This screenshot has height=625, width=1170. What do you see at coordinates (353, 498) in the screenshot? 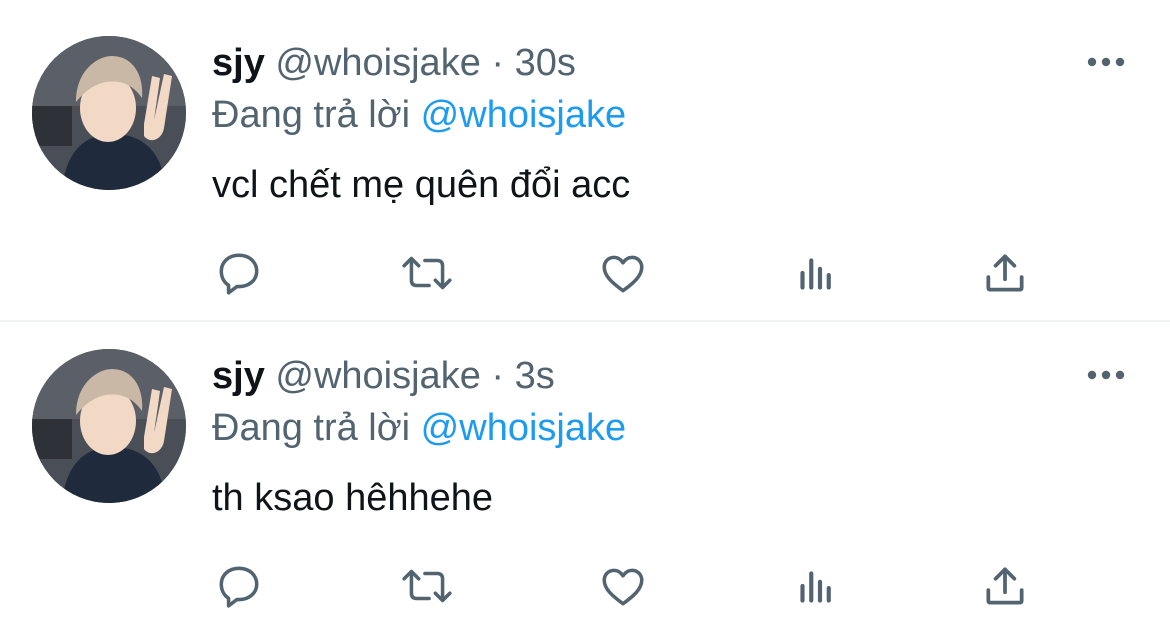
I see `tweet-text: th ksao hêhhehe` at bounding box center [353, 498].